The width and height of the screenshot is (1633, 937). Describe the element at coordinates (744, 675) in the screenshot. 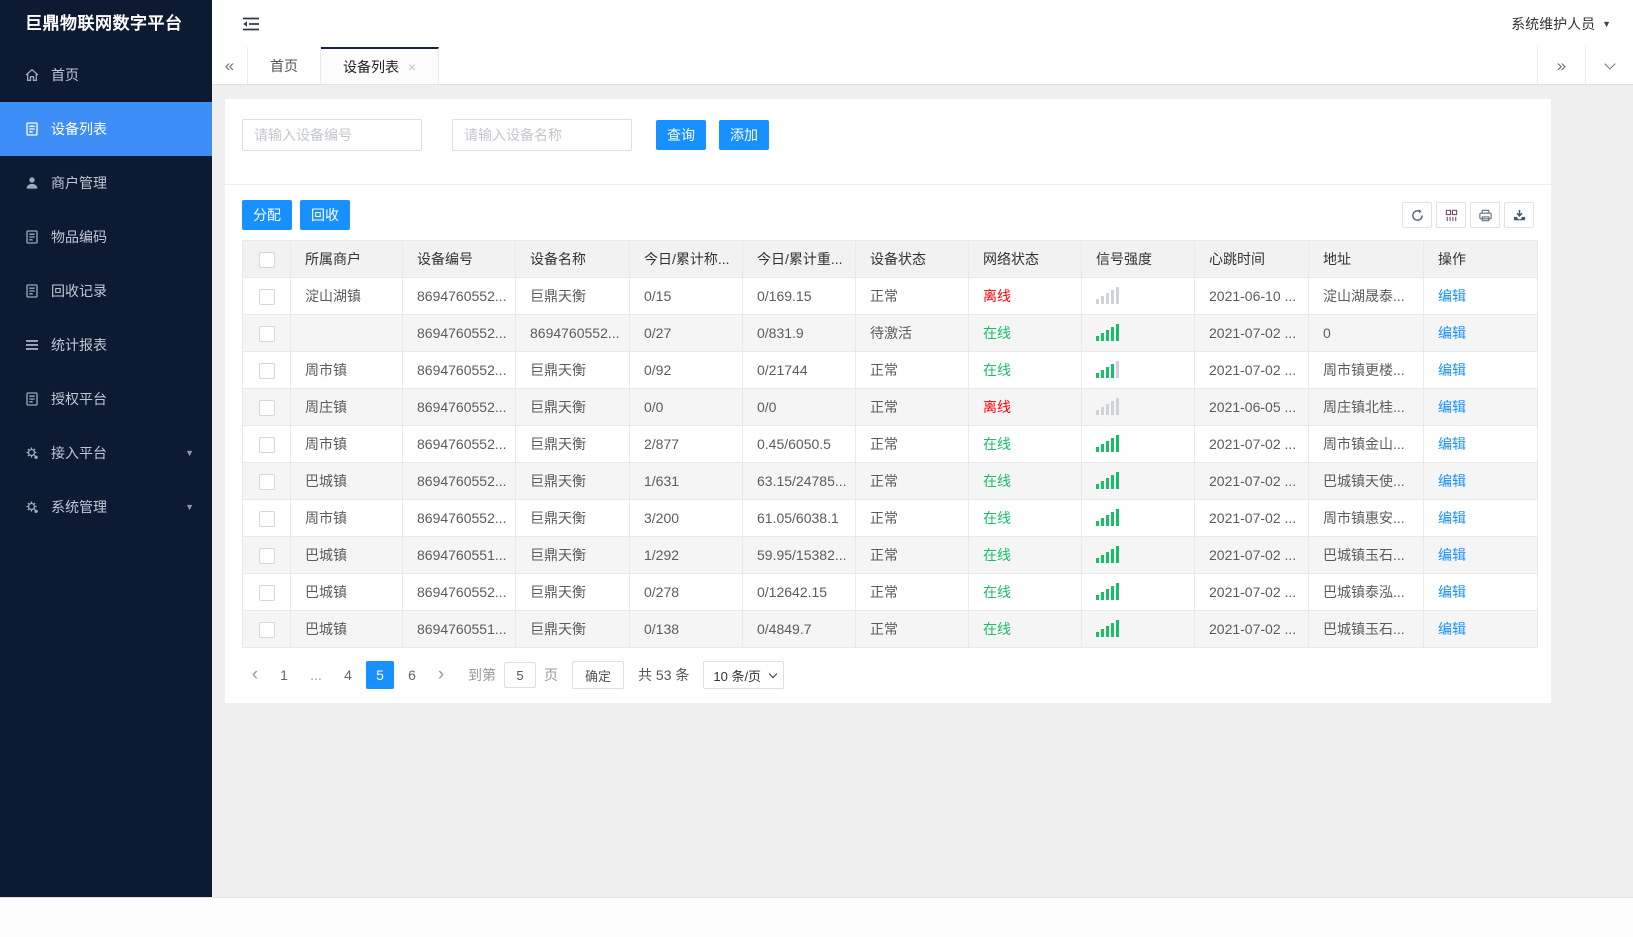

I see `page-size-select: 10 条/页` at that location.